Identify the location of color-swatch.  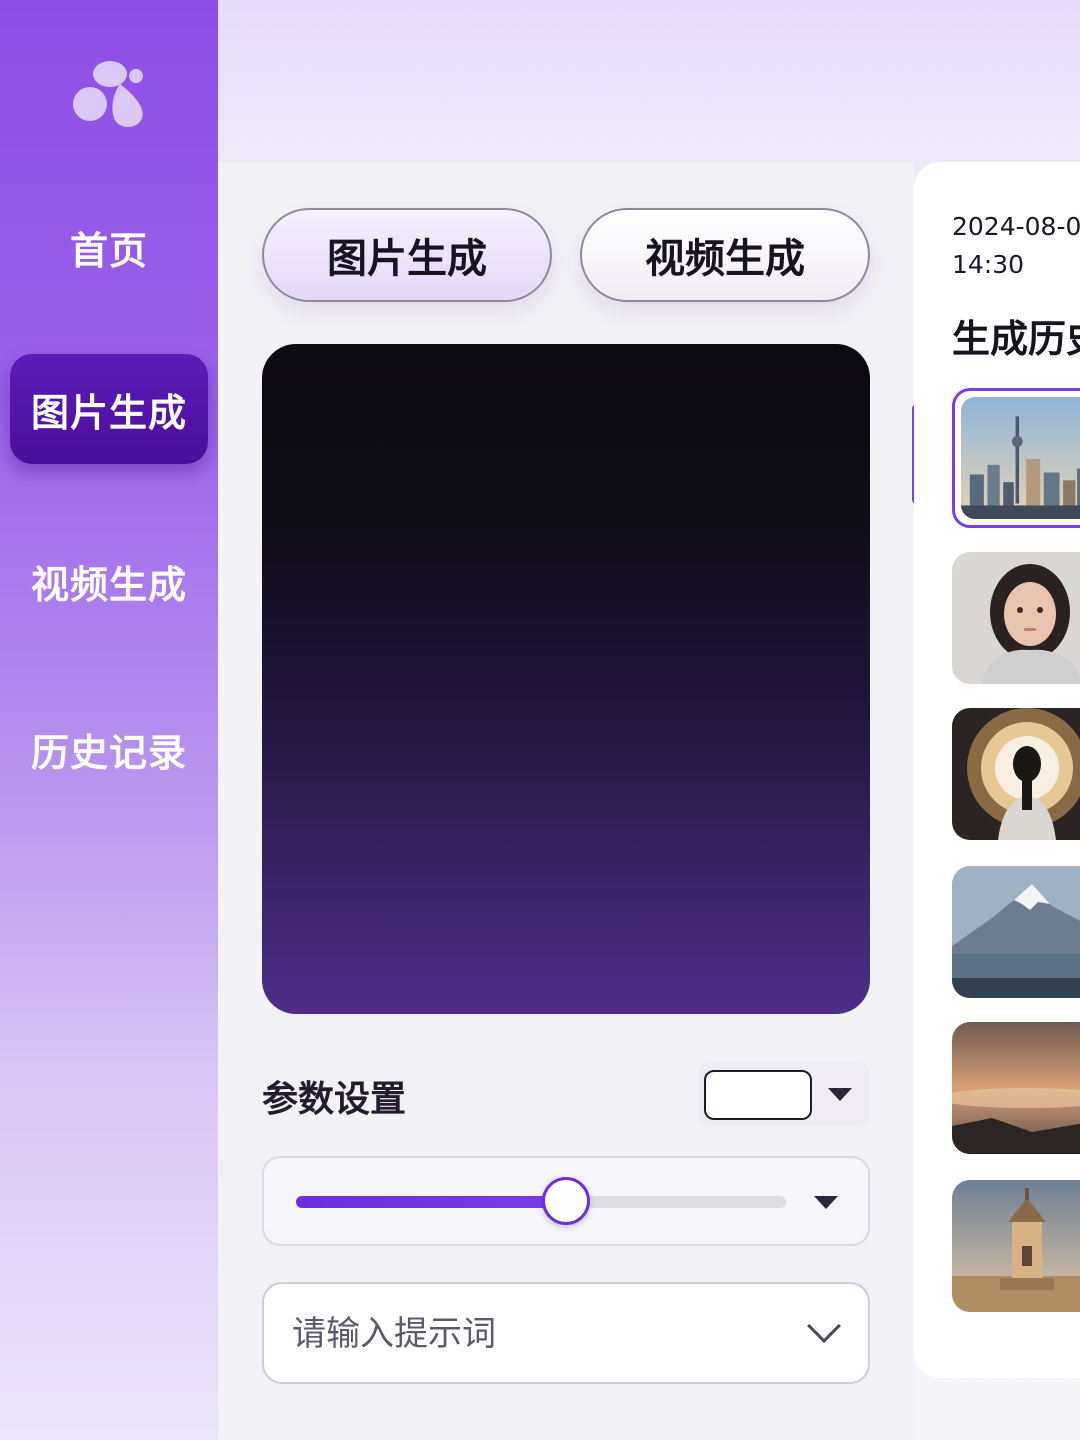
(758, 1095).